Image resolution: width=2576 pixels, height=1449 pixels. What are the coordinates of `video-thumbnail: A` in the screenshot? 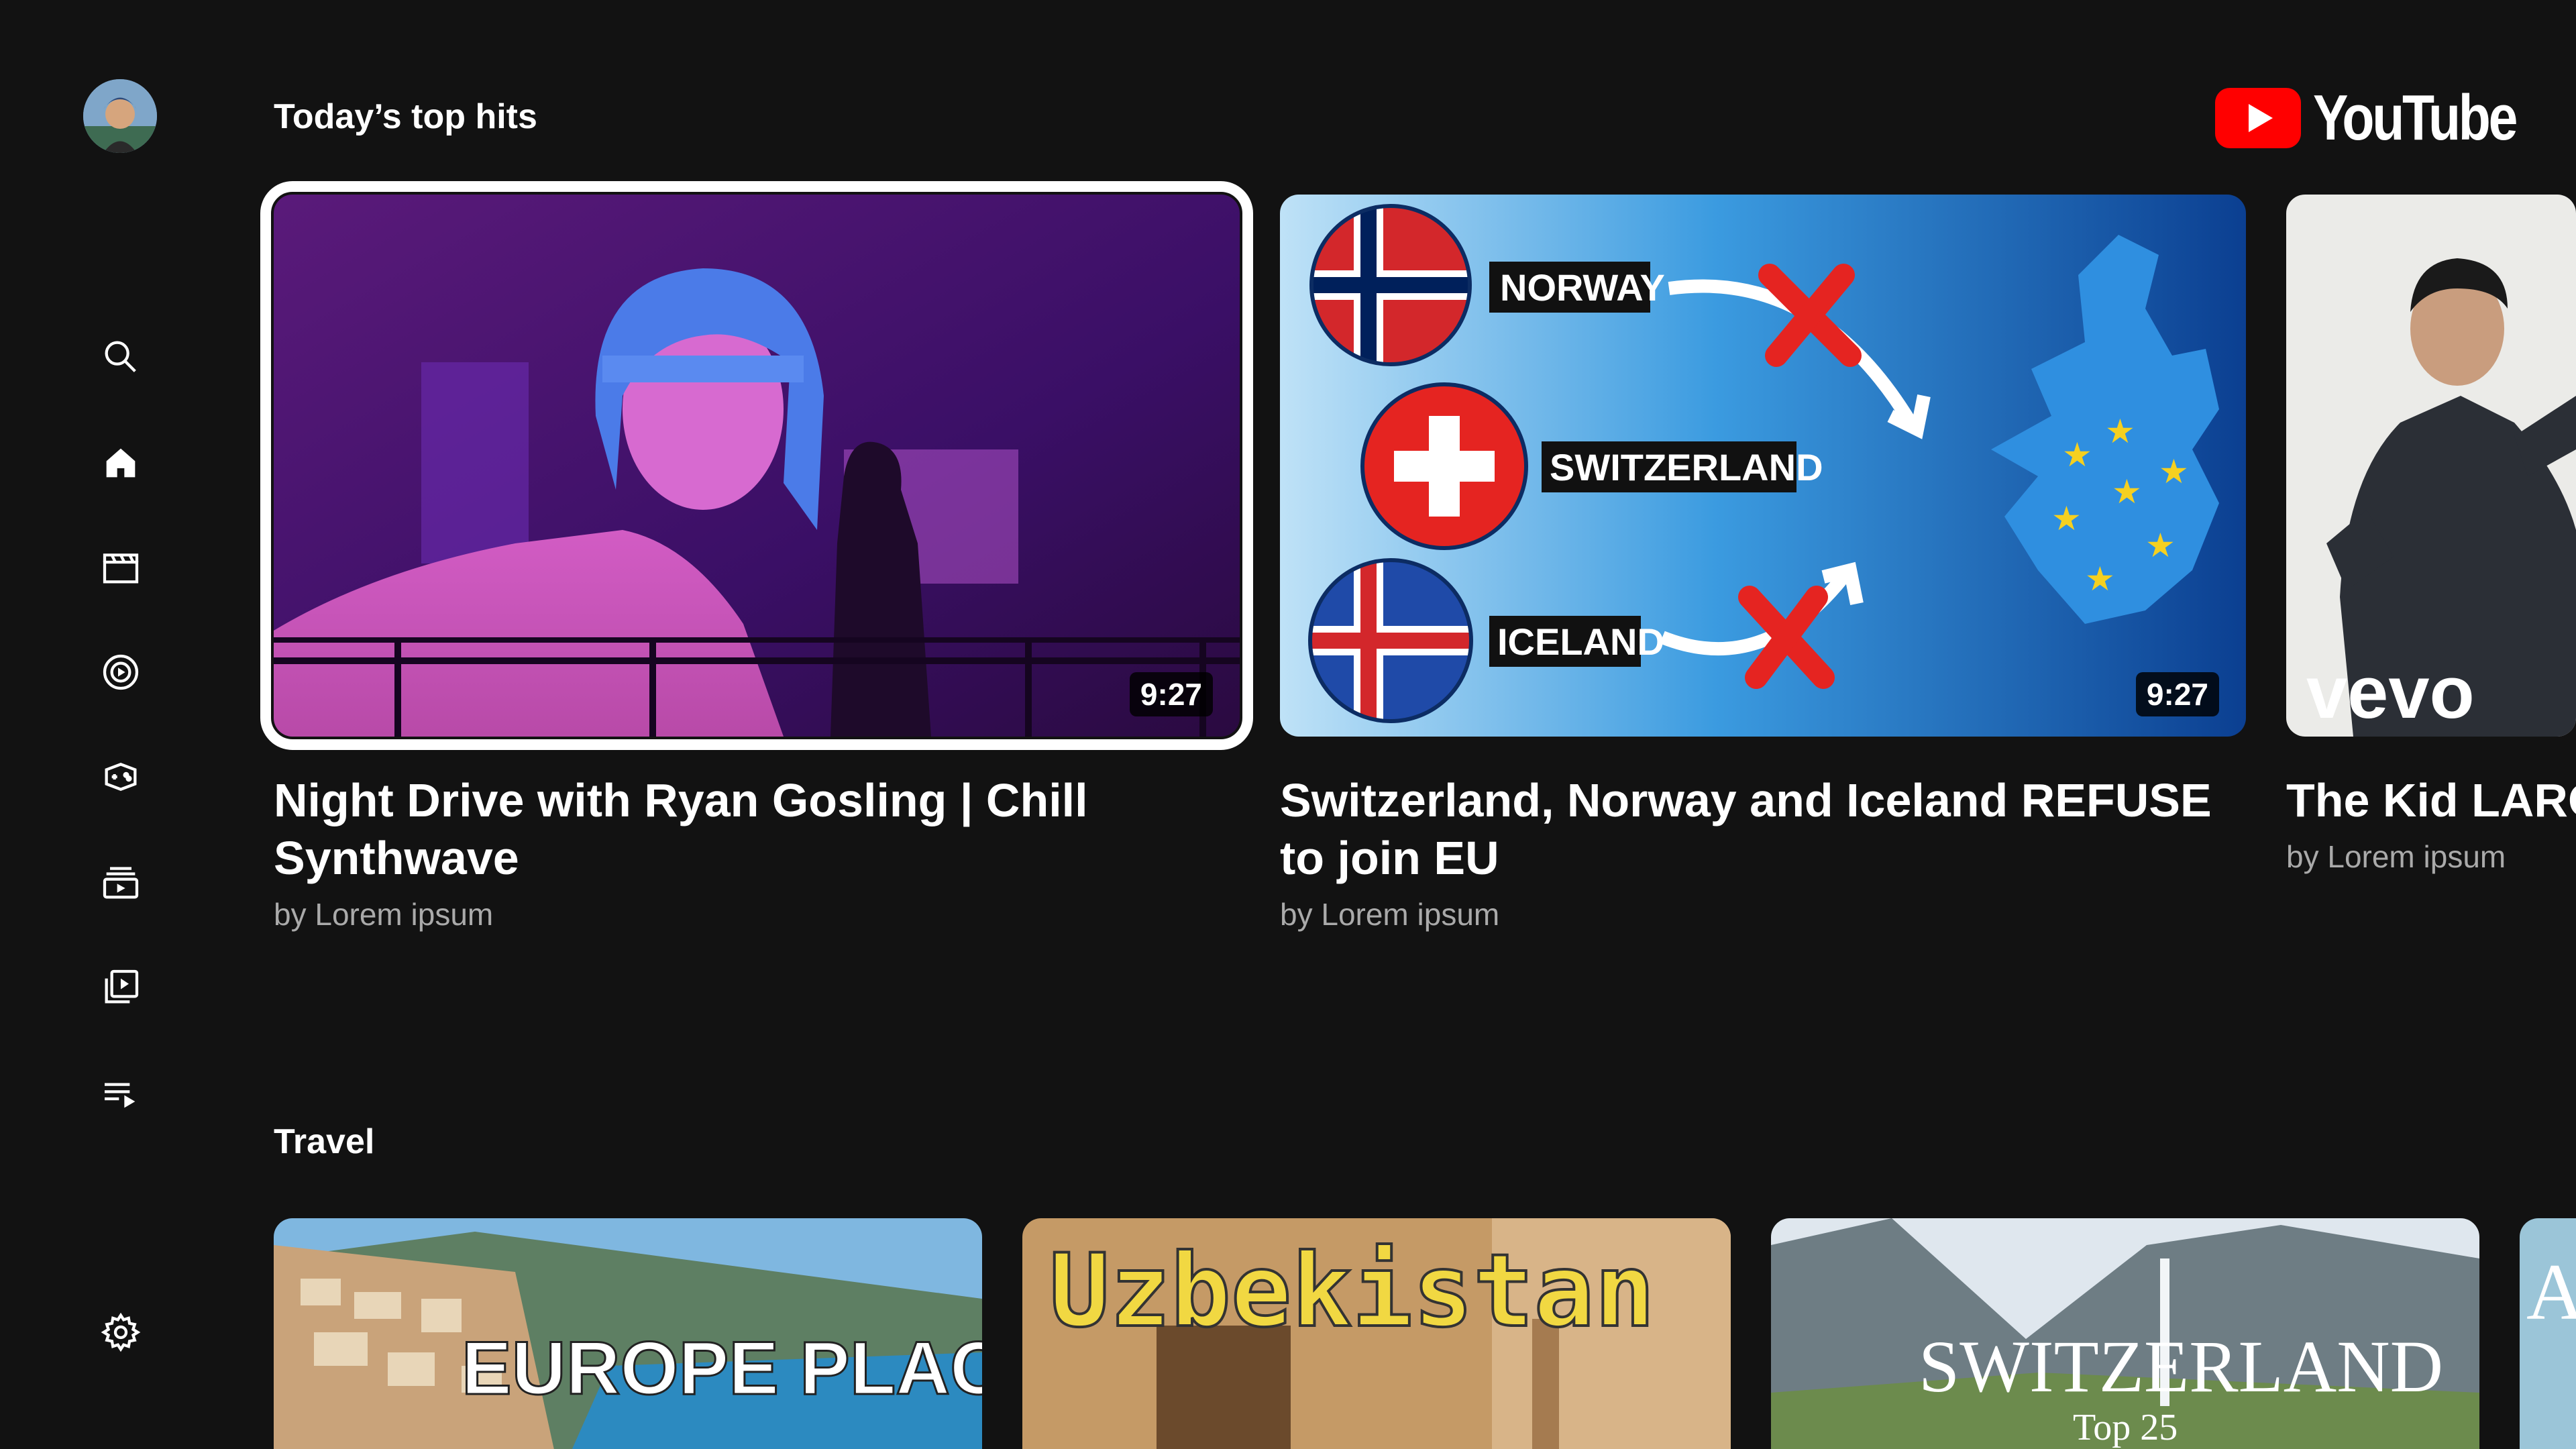 It's located at (2548, 1333).